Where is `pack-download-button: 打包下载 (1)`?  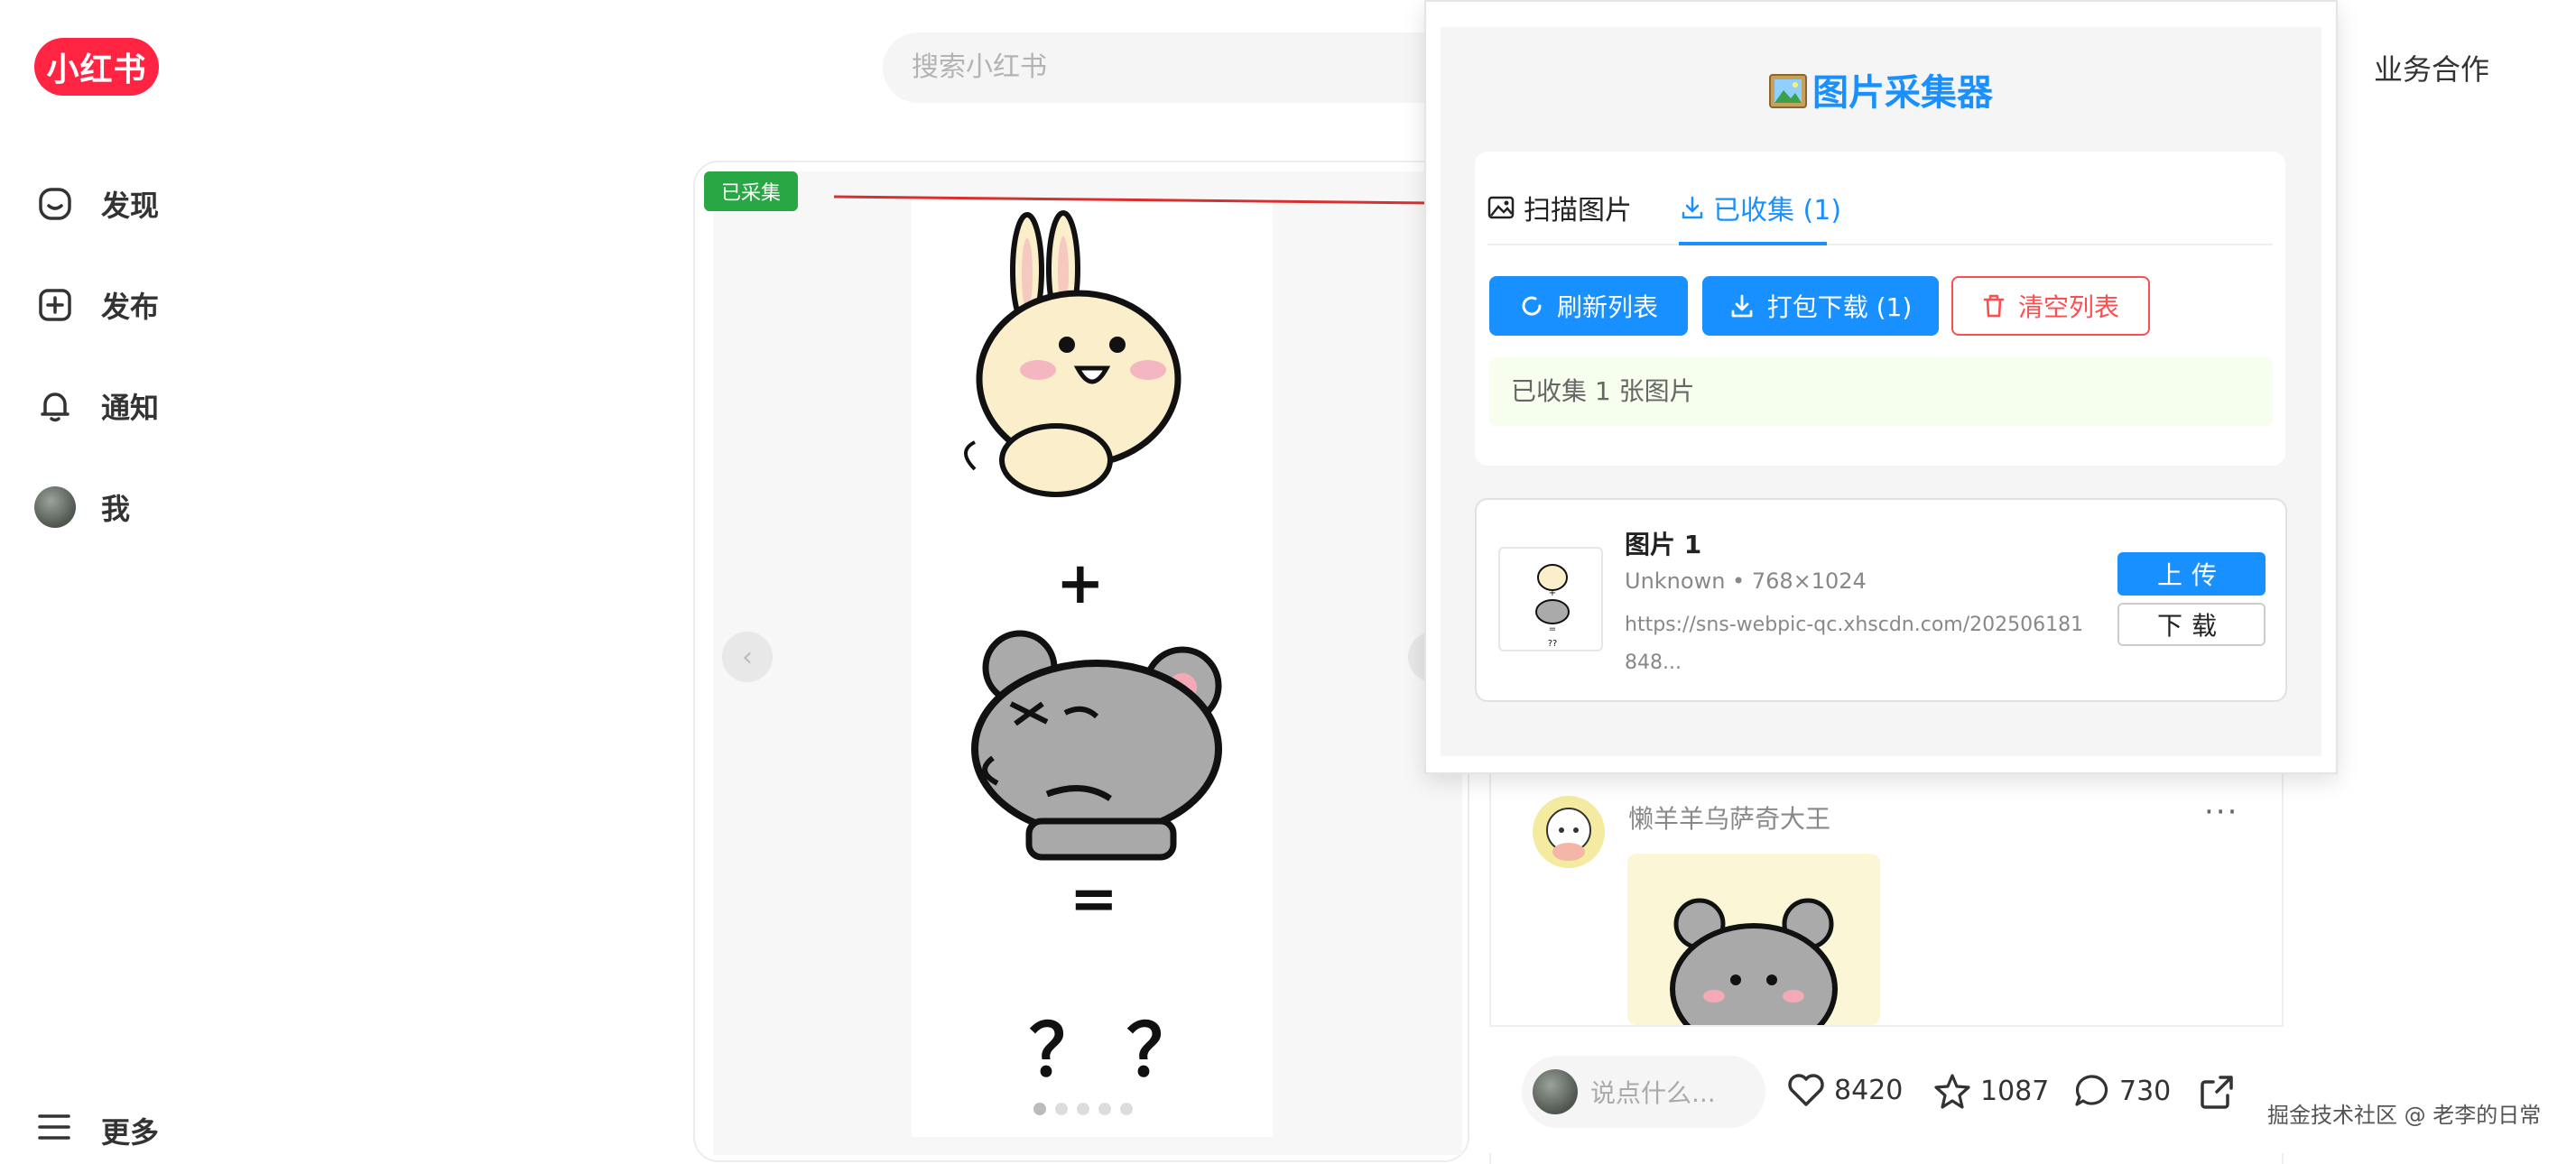
pack-download-button: 打包下载 (1) is located at coordinates (1821, 306).